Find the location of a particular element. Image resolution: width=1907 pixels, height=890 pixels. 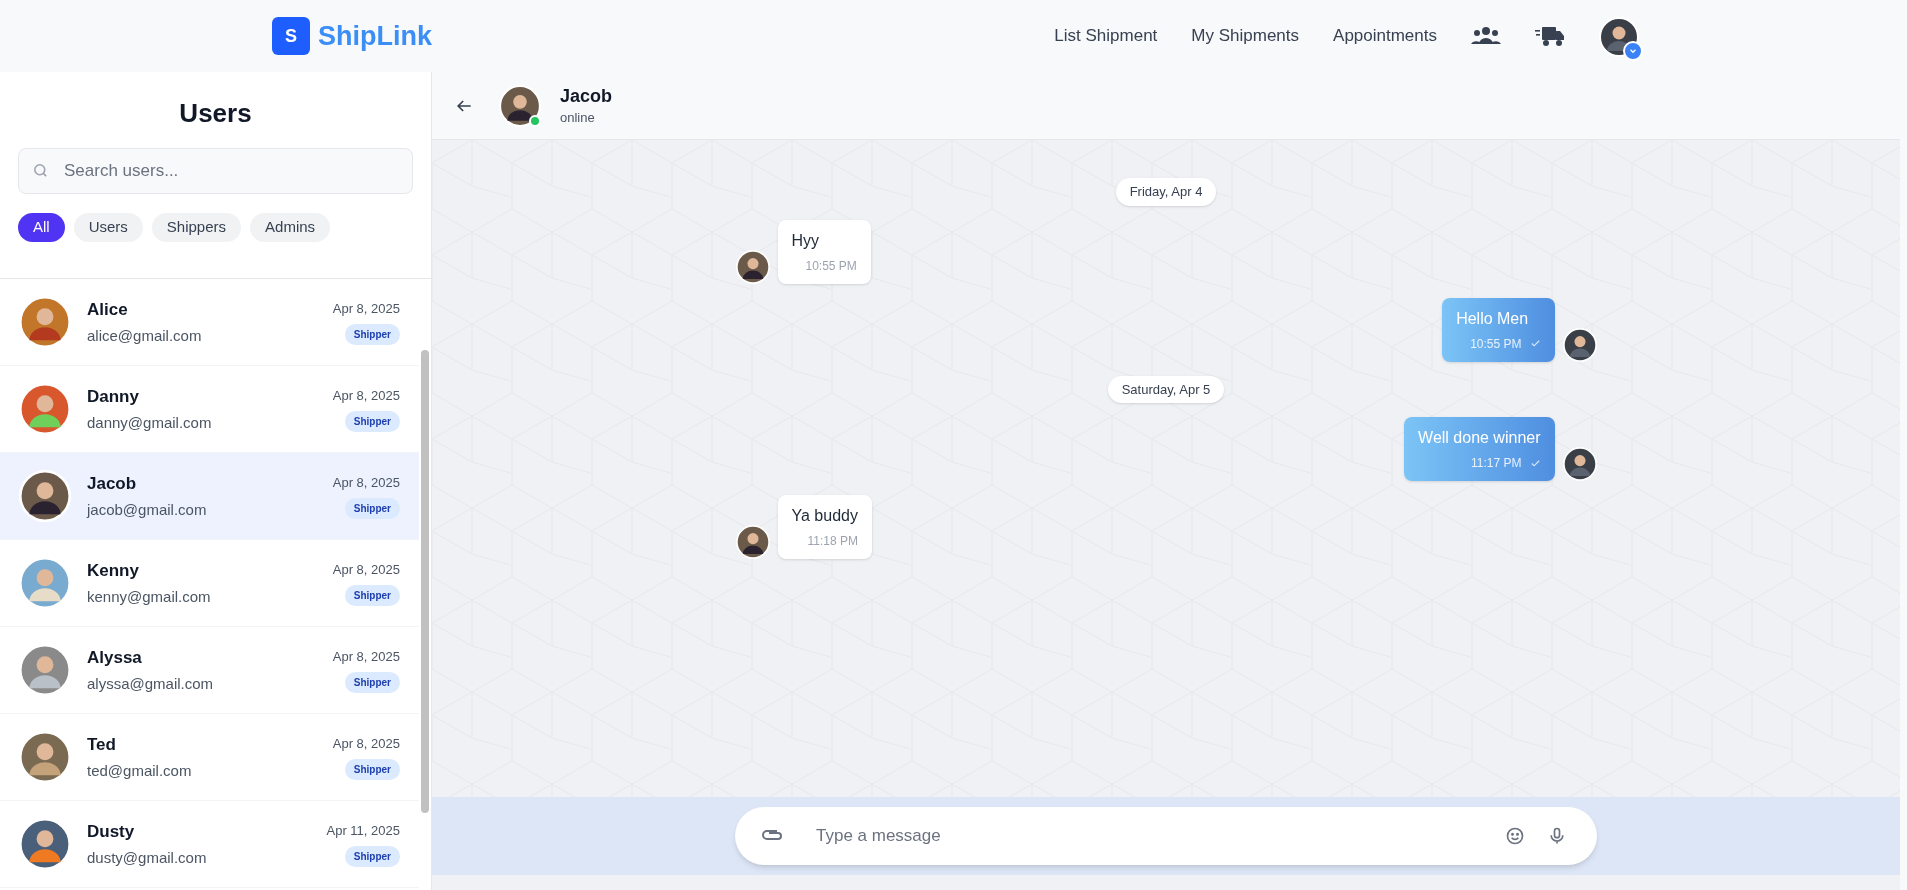

users-group-icon is located at coordinates (1486, 36).